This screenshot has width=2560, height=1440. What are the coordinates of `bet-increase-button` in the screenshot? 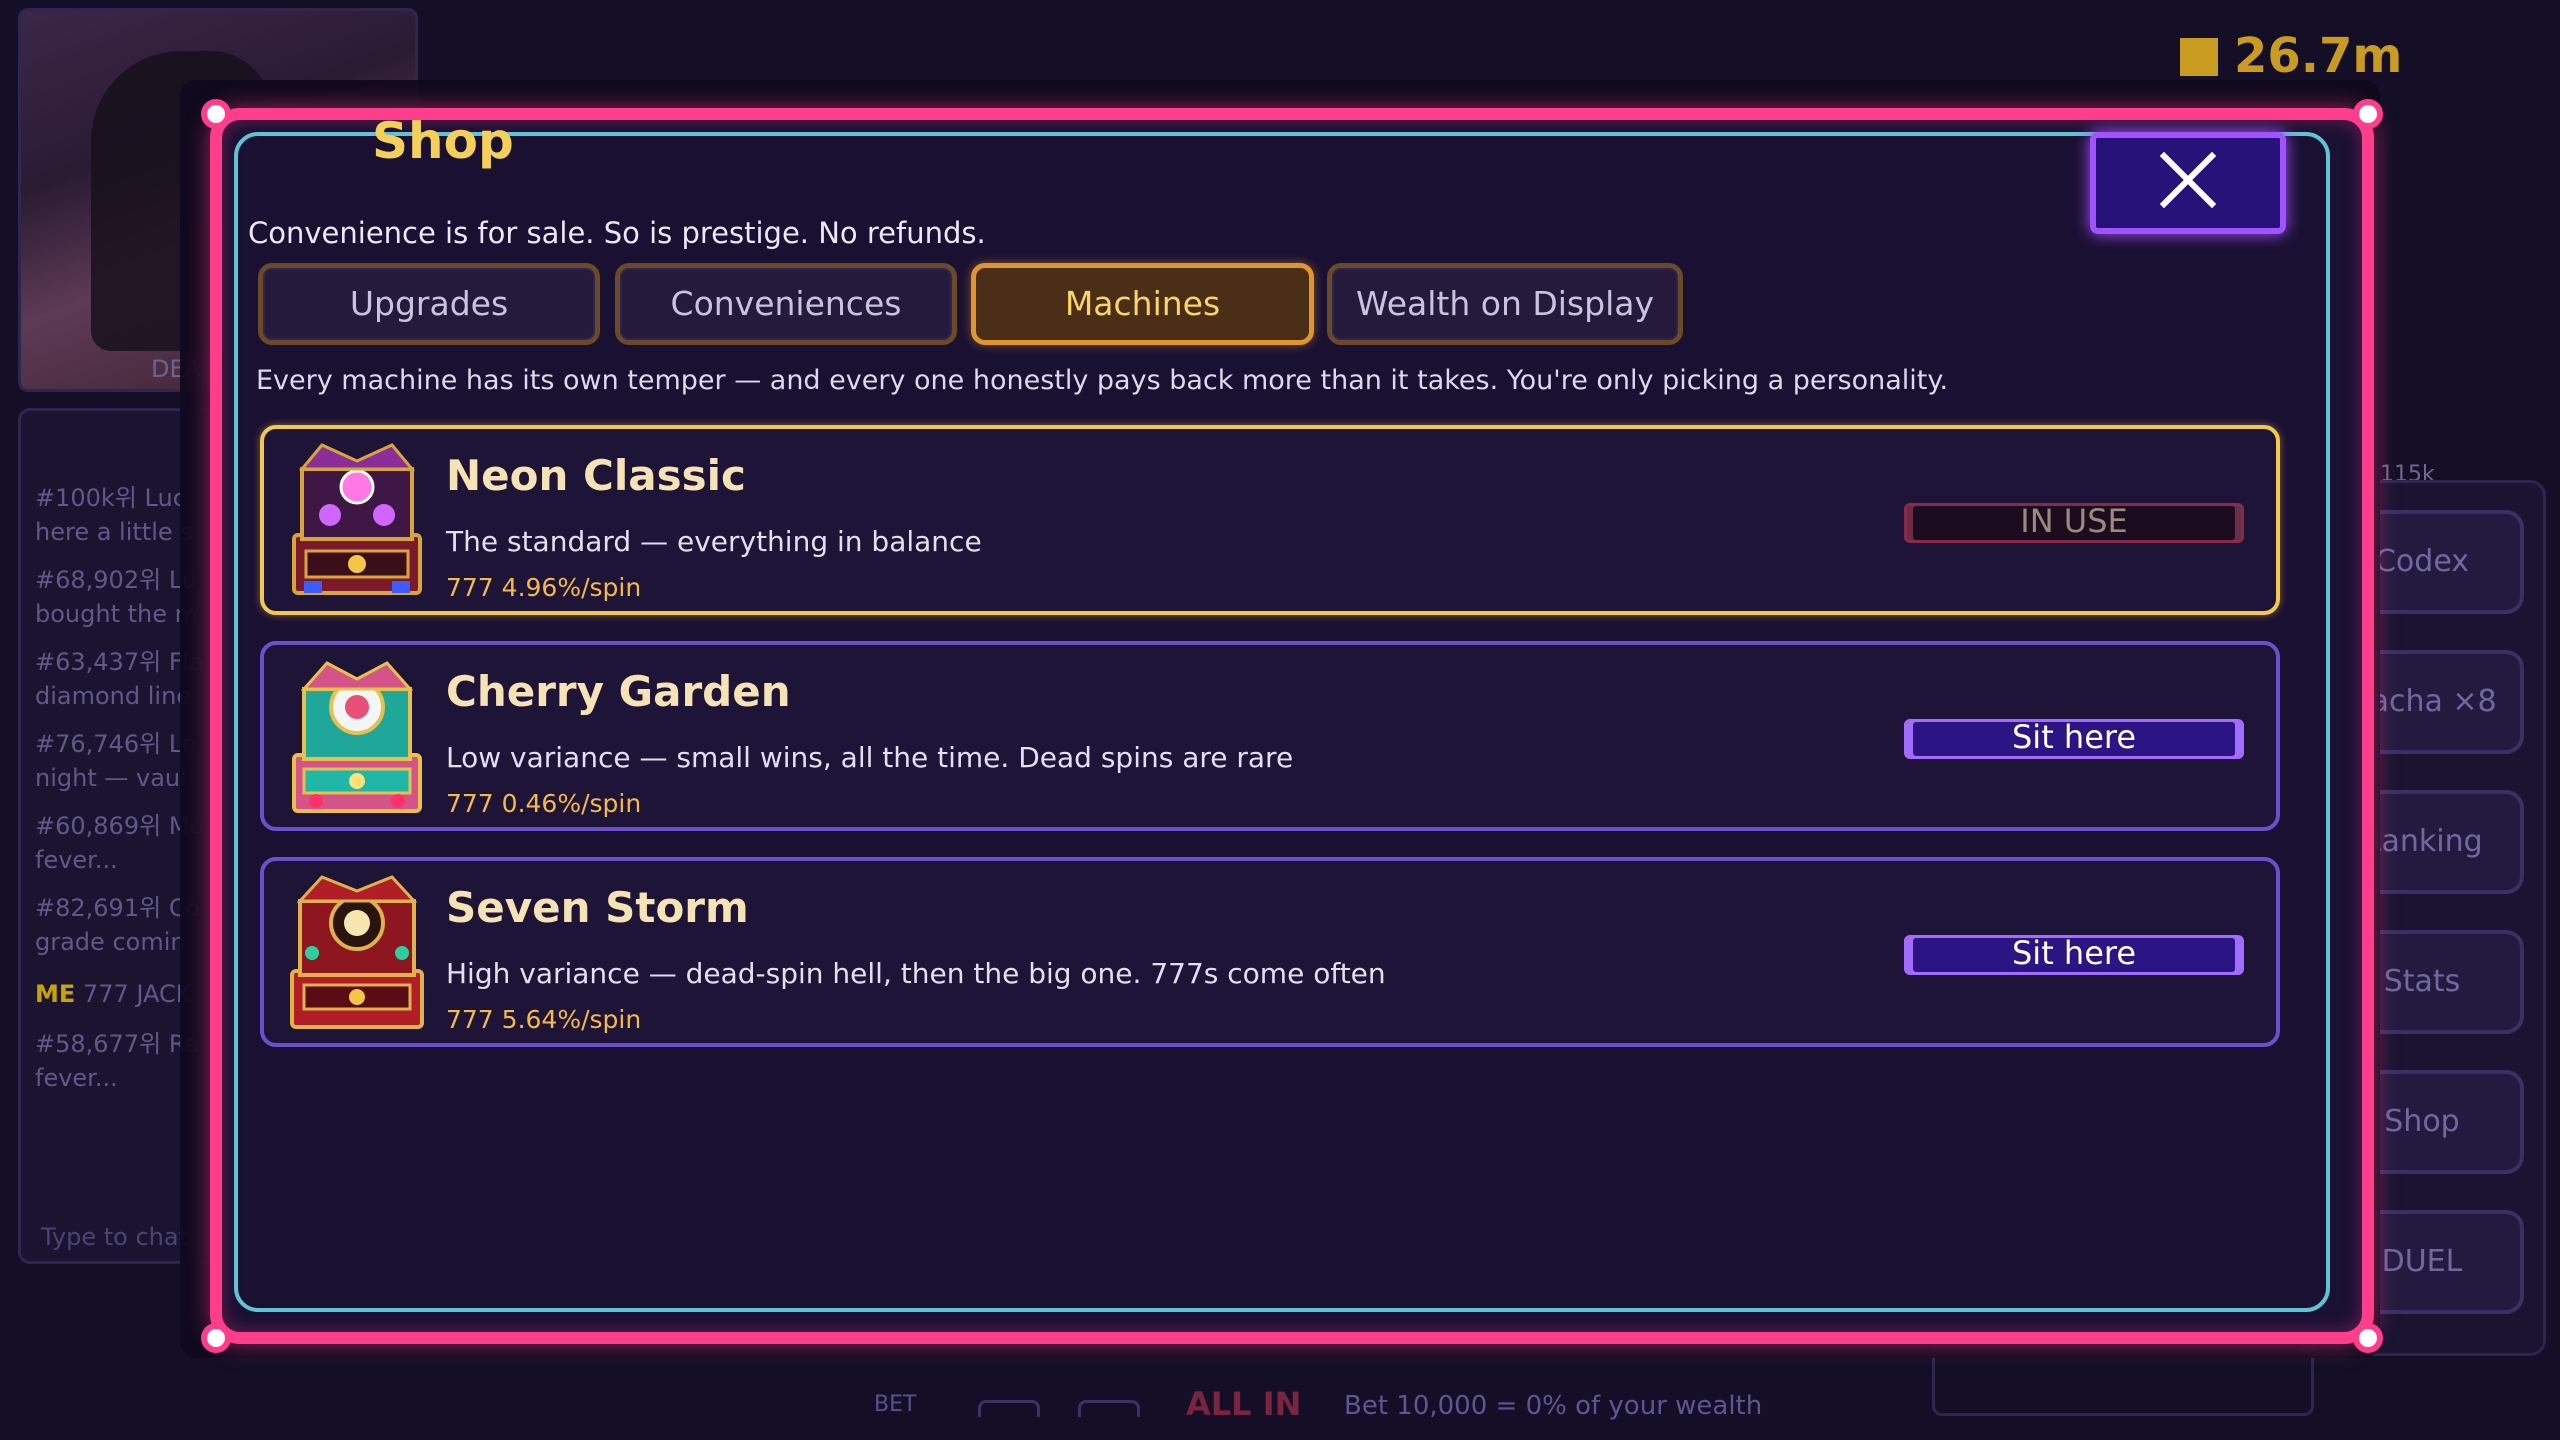 It's located at (1109, 1408).